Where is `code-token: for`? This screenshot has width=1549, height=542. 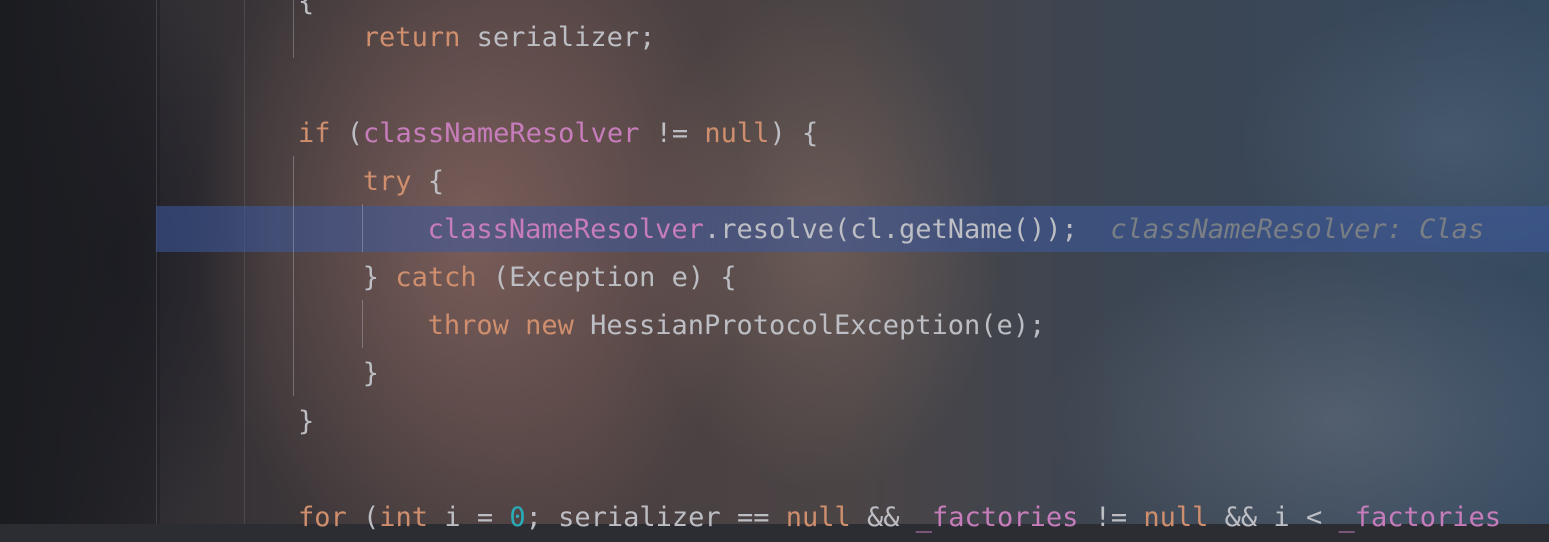
code-token: for is located at coordinates (322, 517).